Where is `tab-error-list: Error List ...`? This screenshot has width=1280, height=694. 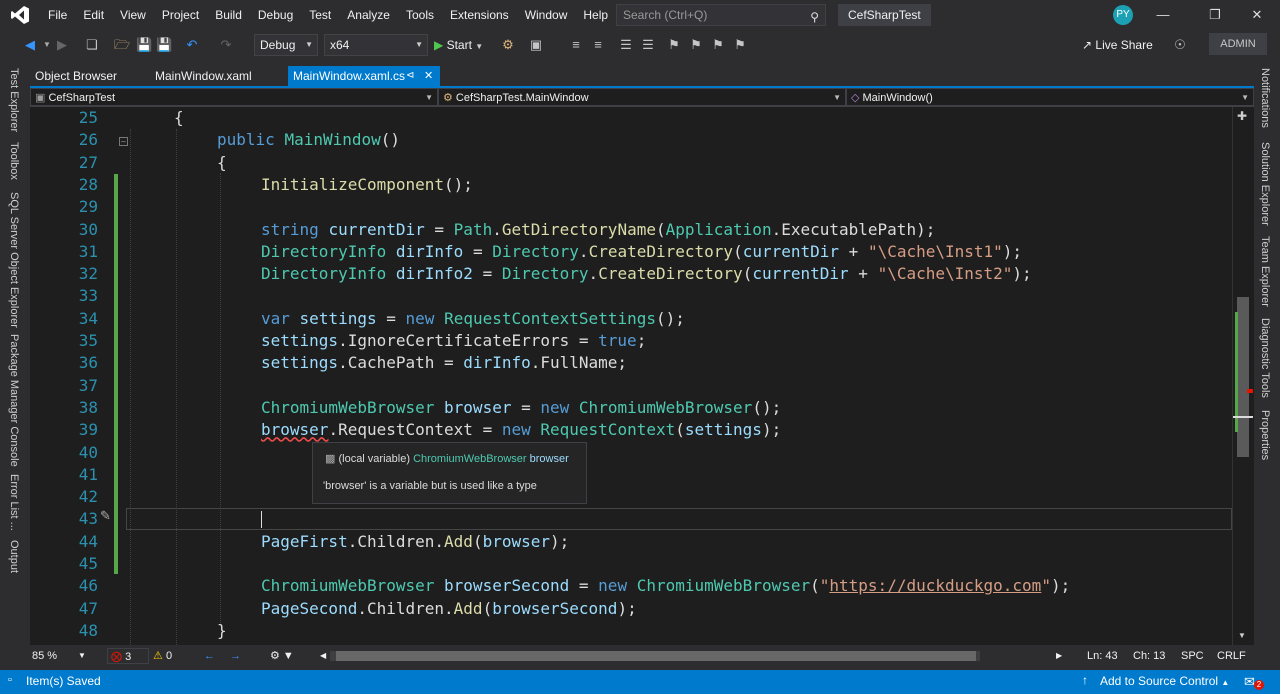 tab-error-list: Error List ... is located at coordinates (14, 502).